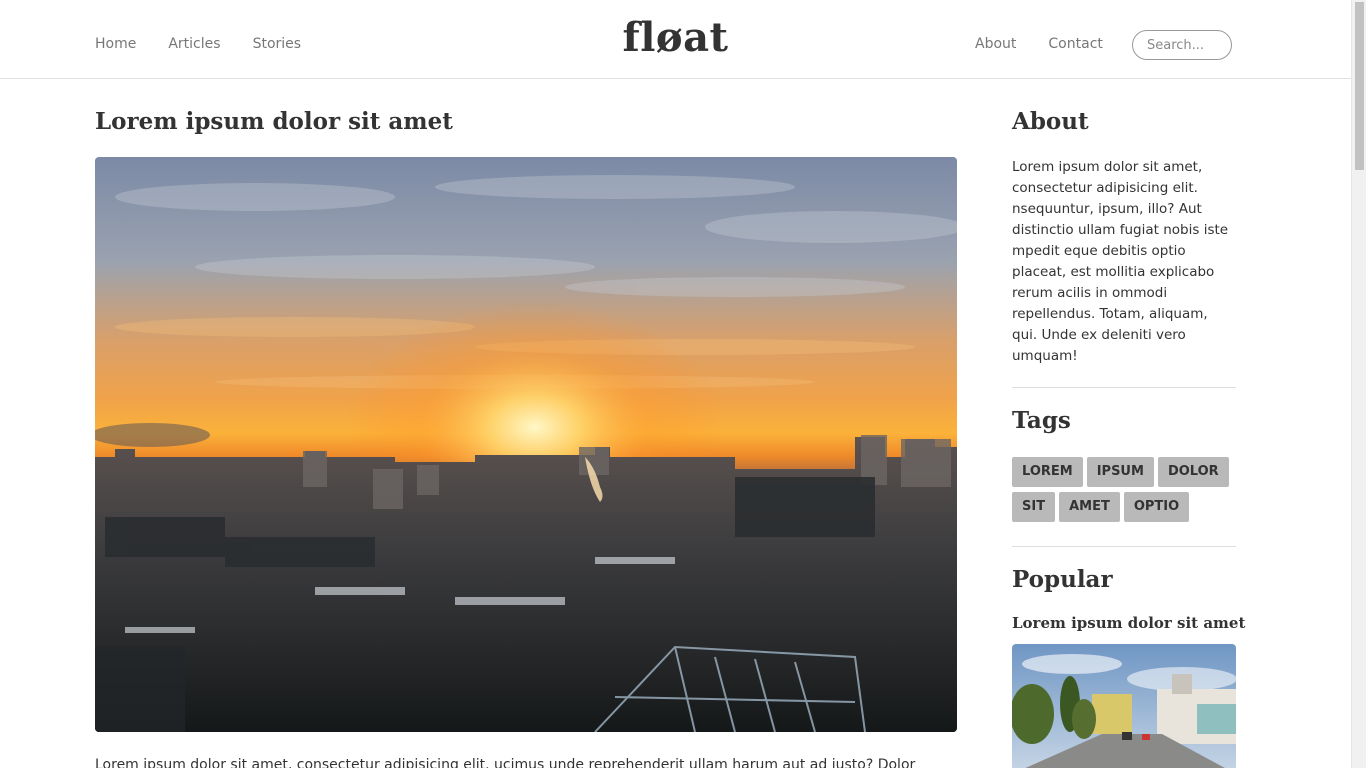 The height and width of the screenshot is (768, 1366). Describe the element at coordinates (1047, 472) in the screenshot. I see `tag-lorem: LOREM` at that location.